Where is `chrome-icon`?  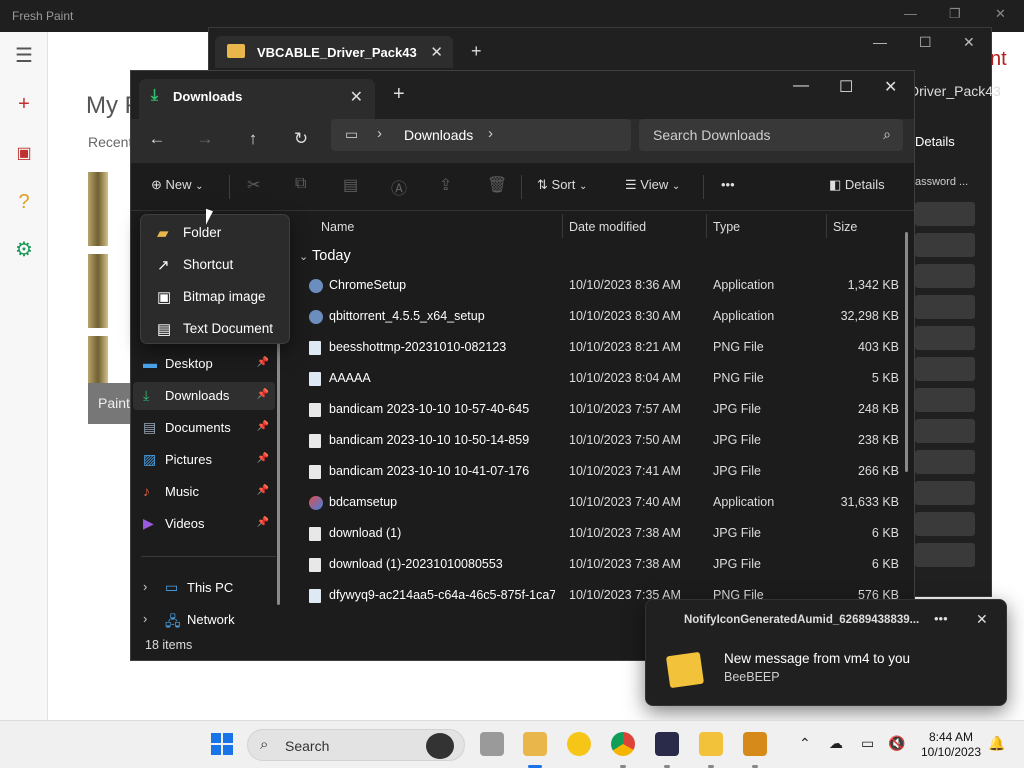 chrome-icon is located at coordinates (623, 744).